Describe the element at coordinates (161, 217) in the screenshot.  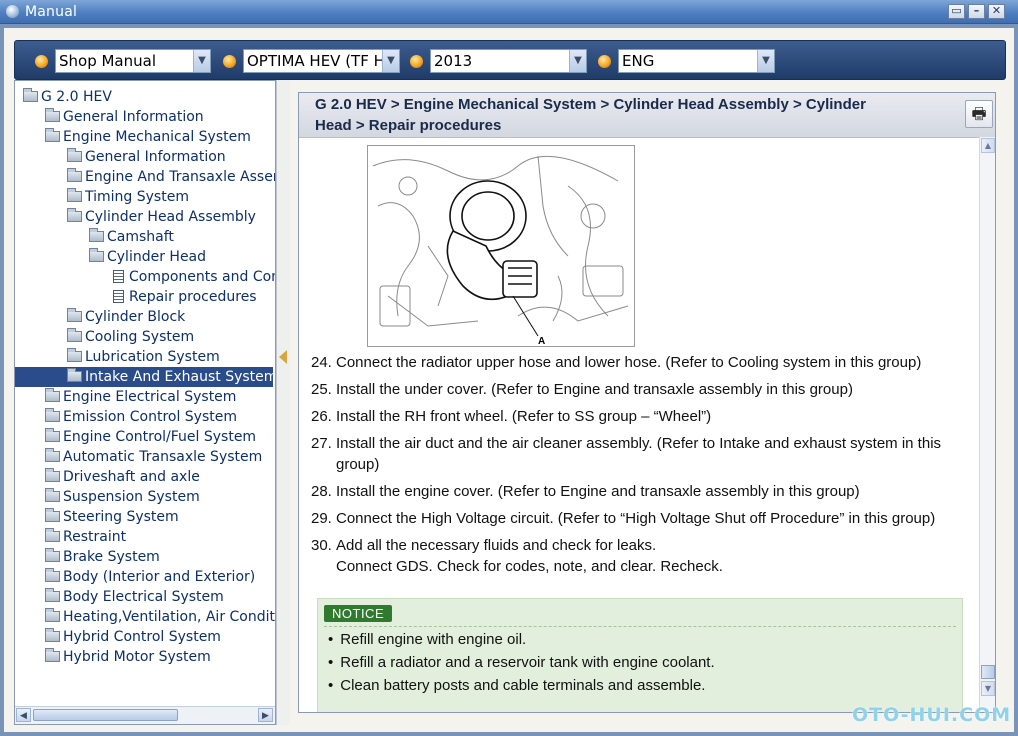
I see `tree-node: Cylinder Head Assembly` at that location.